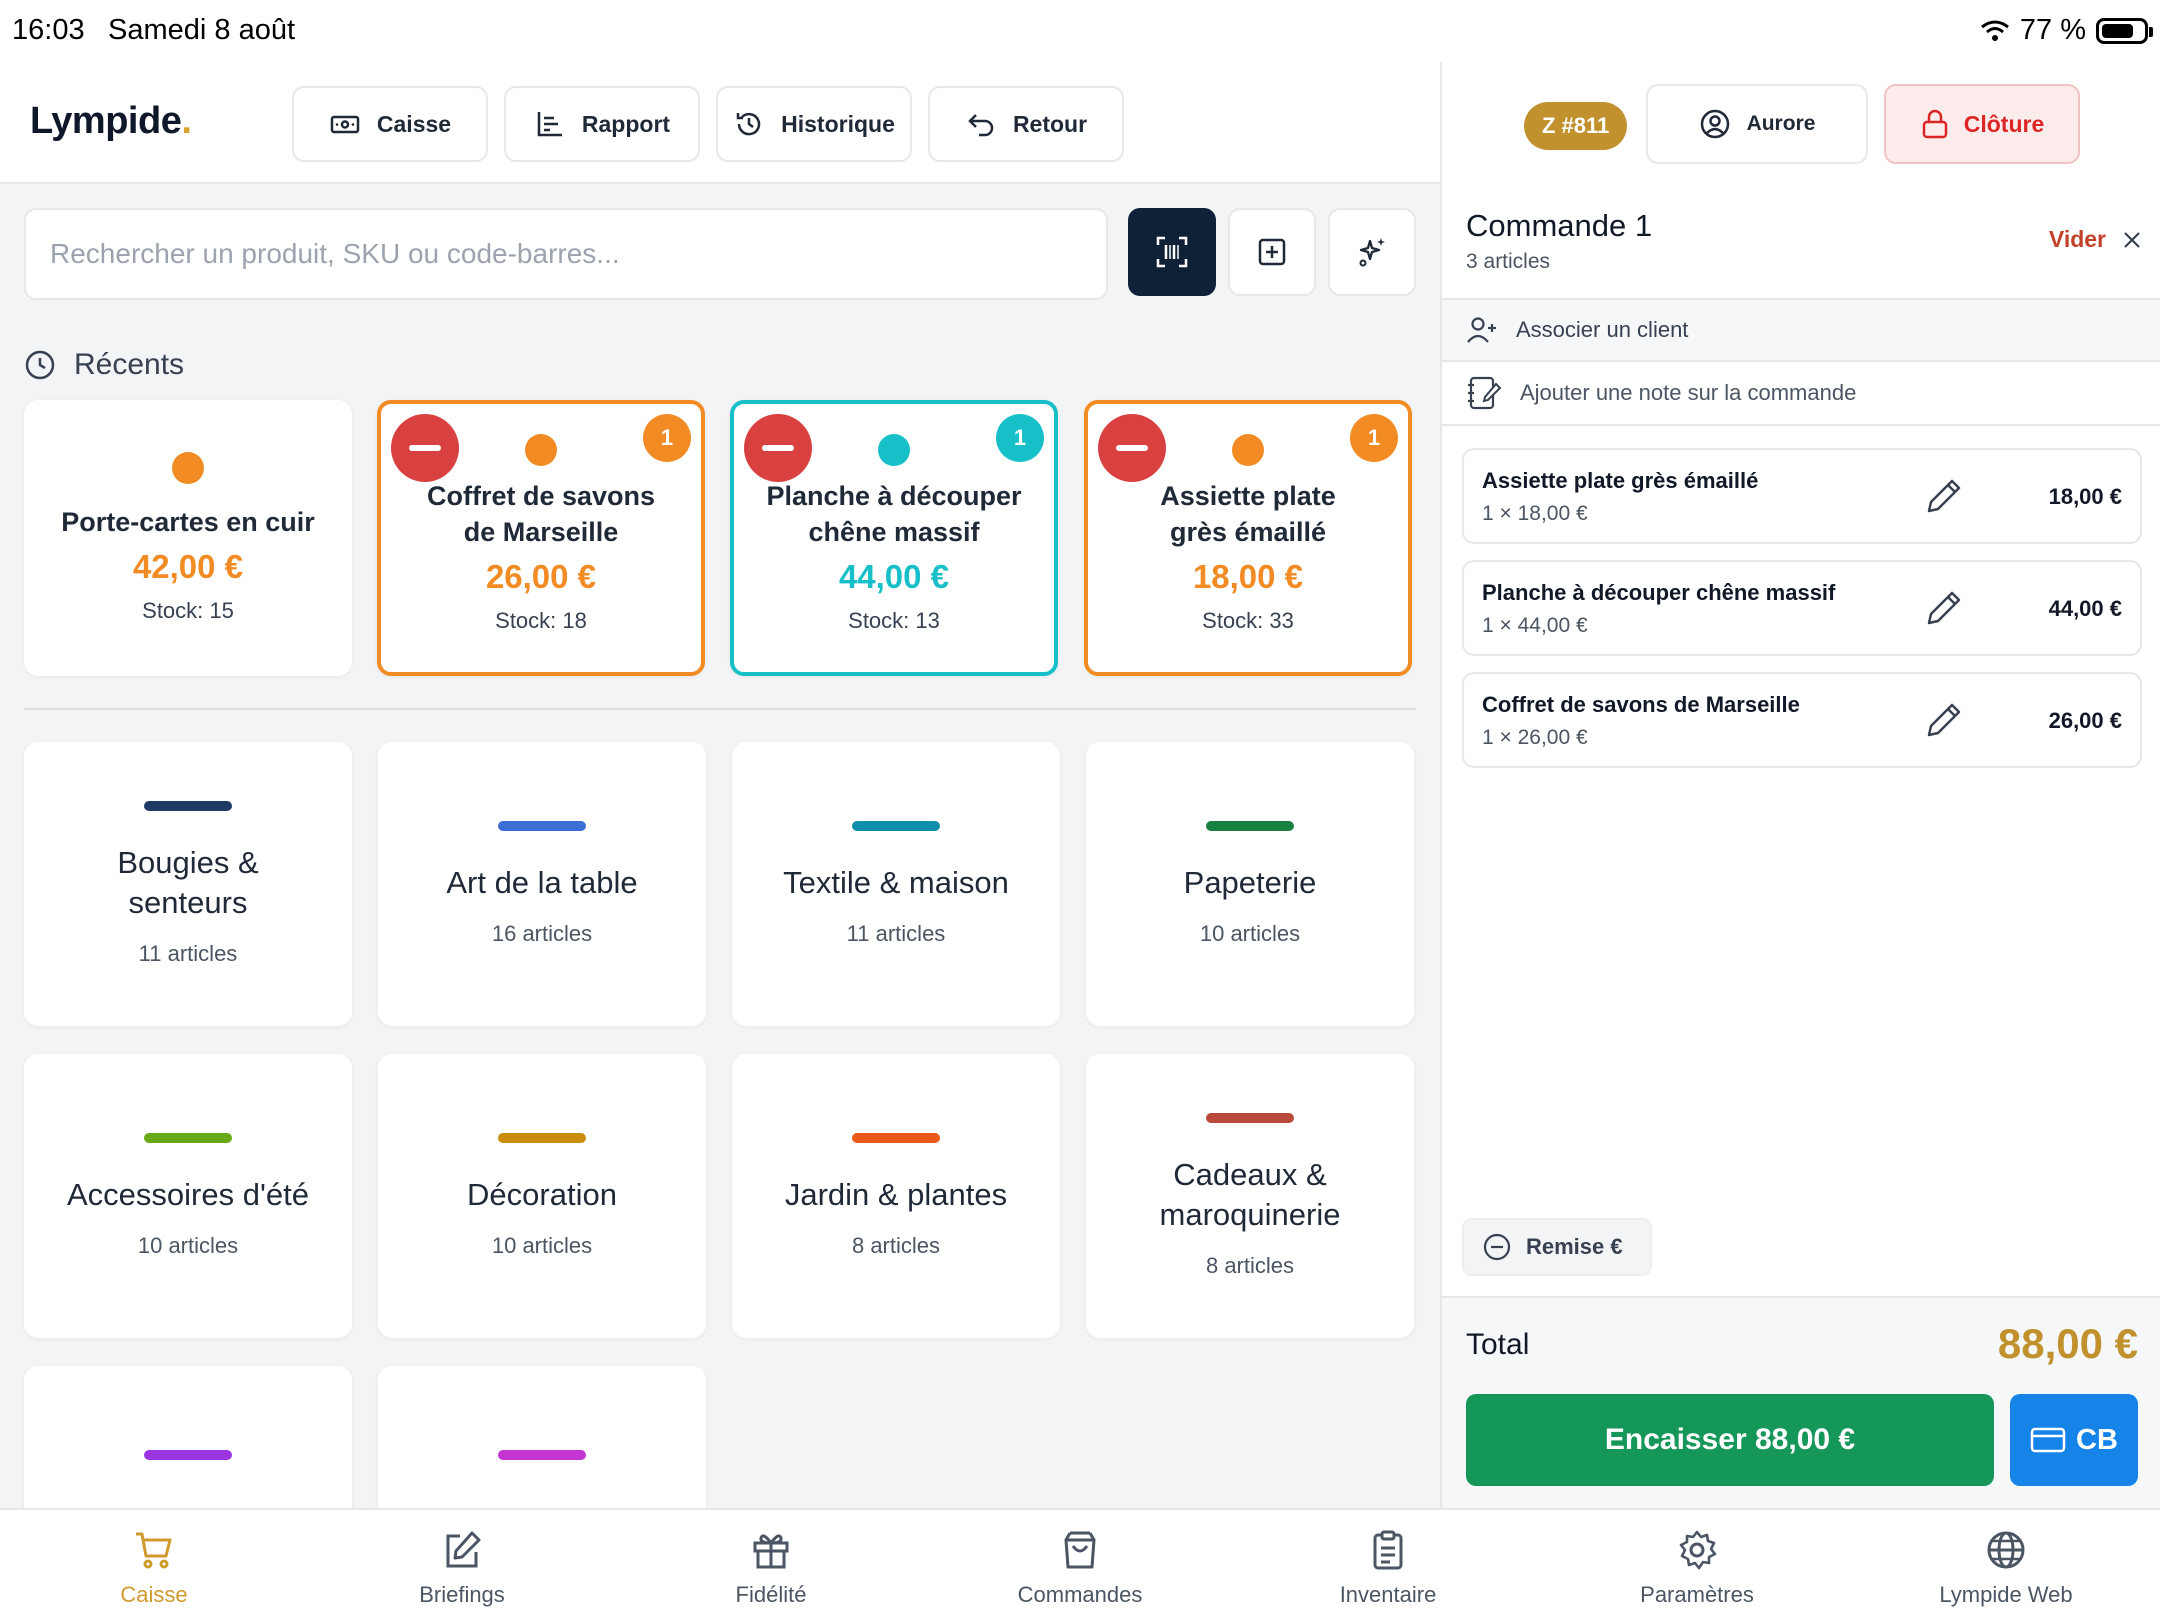 The image size is (2160, 1620). What do you see at coordinates (1801, 331) in the screenshot?
I see `associate-client-button: Associer un client` at bounding box center [1801, 331].